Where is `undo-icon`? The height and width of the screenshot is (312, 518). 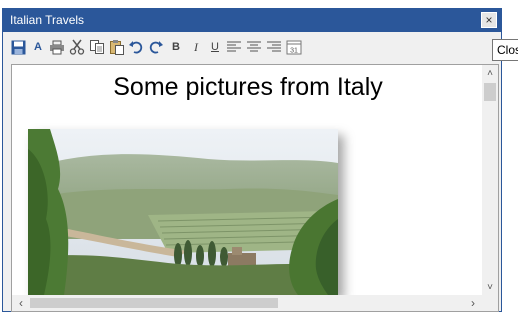
undo-icon is located at coordinates (136, 47).